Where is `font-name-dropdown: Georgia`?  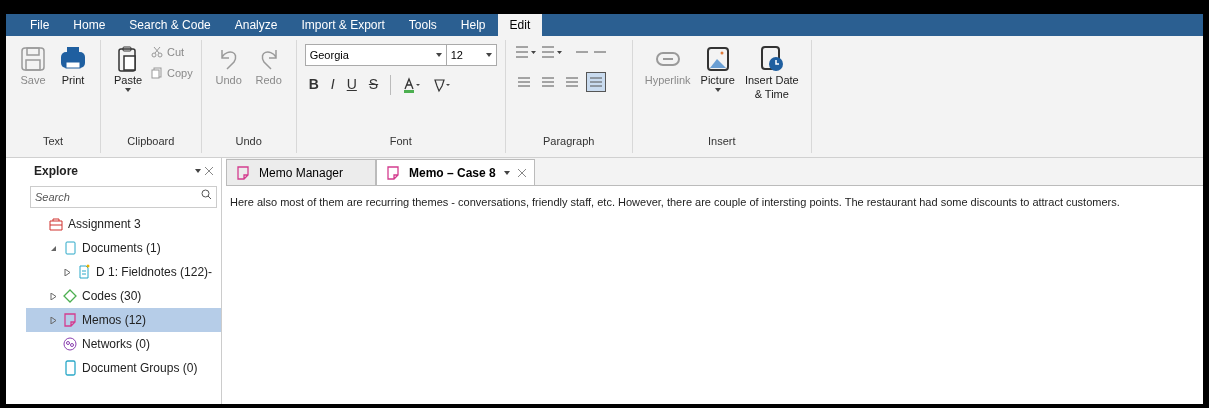 font-name-dropdown: Georgia is located at coordinates (375, 55).